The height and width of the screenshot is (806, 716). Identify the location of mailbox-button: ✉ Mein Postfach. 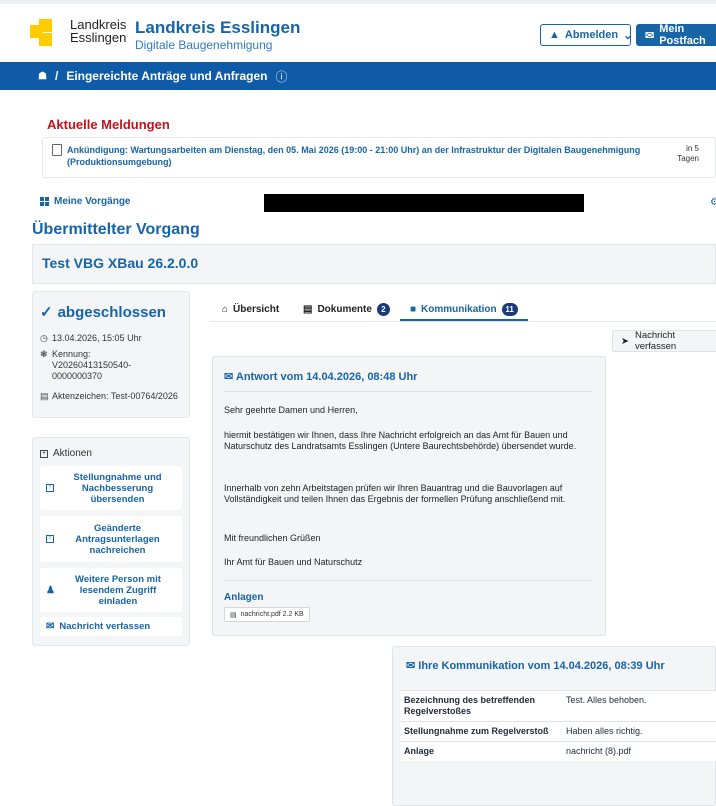
(676, 35).